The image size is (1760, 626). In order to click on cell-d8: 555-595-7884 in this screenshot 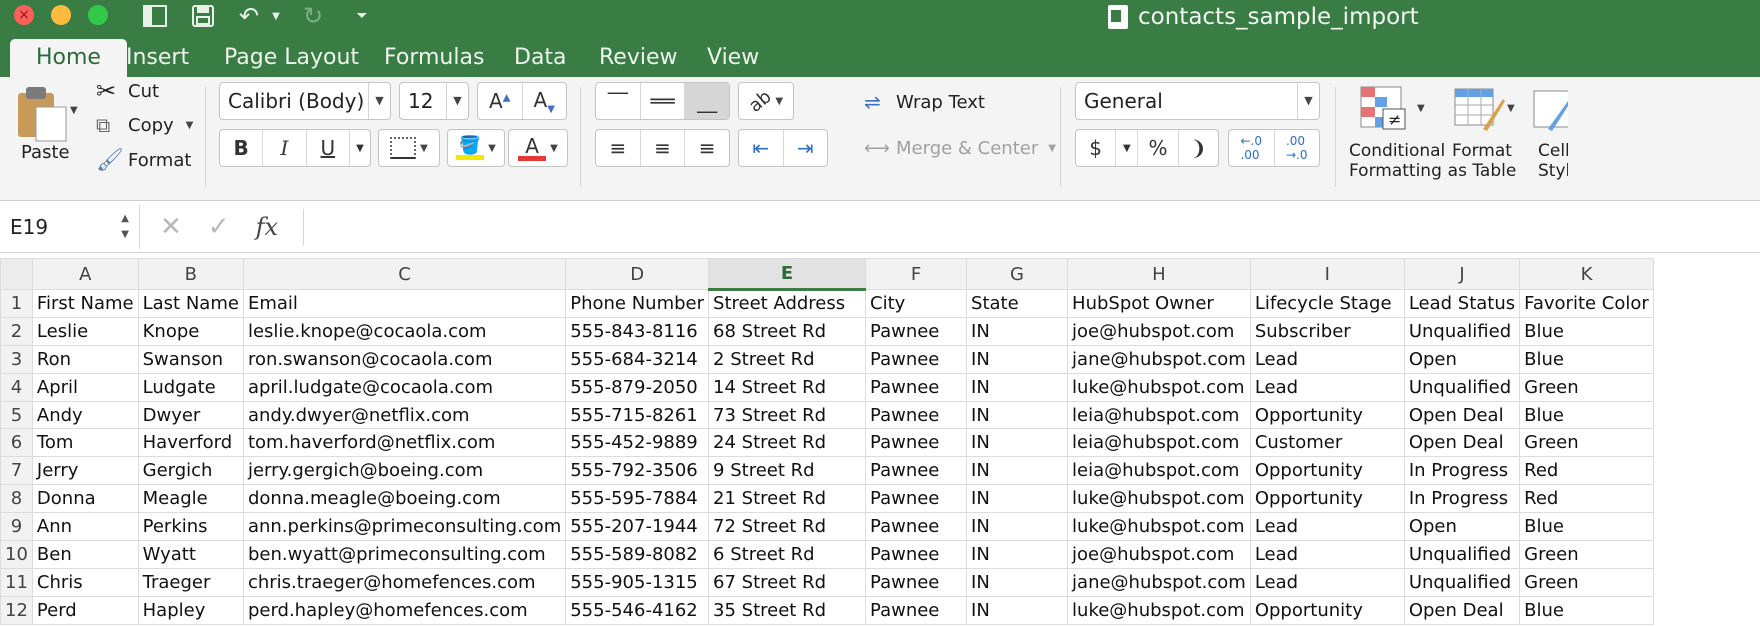, I will do `click(637, 499)`.